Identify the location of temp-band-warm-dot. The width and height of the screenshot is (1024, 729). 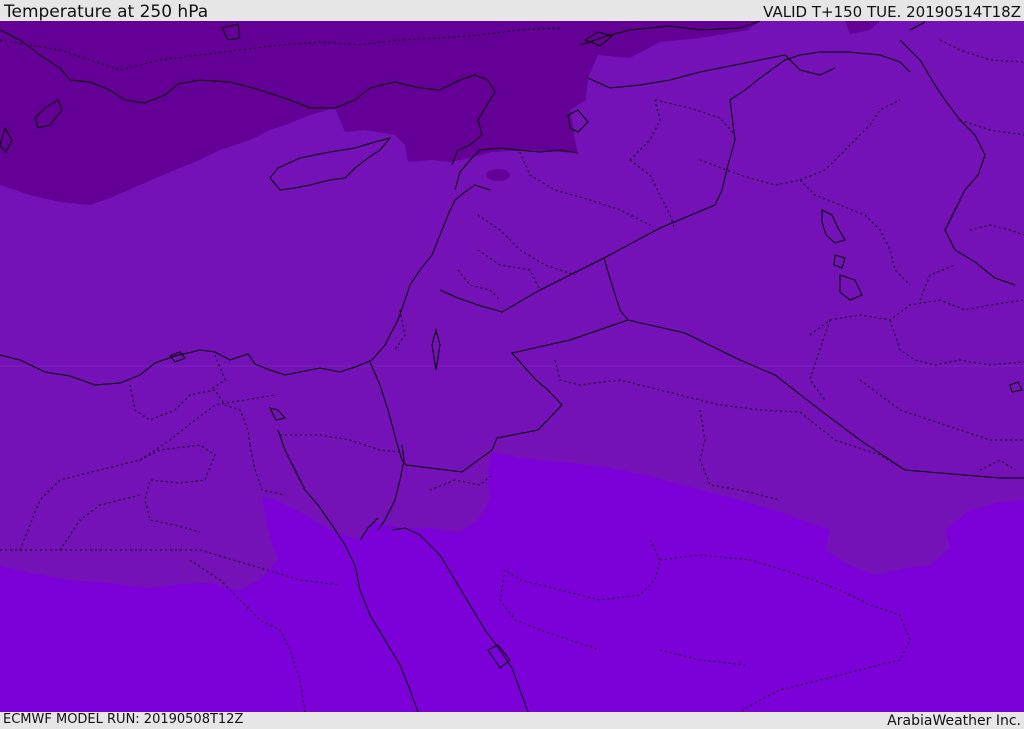
(778, 540).